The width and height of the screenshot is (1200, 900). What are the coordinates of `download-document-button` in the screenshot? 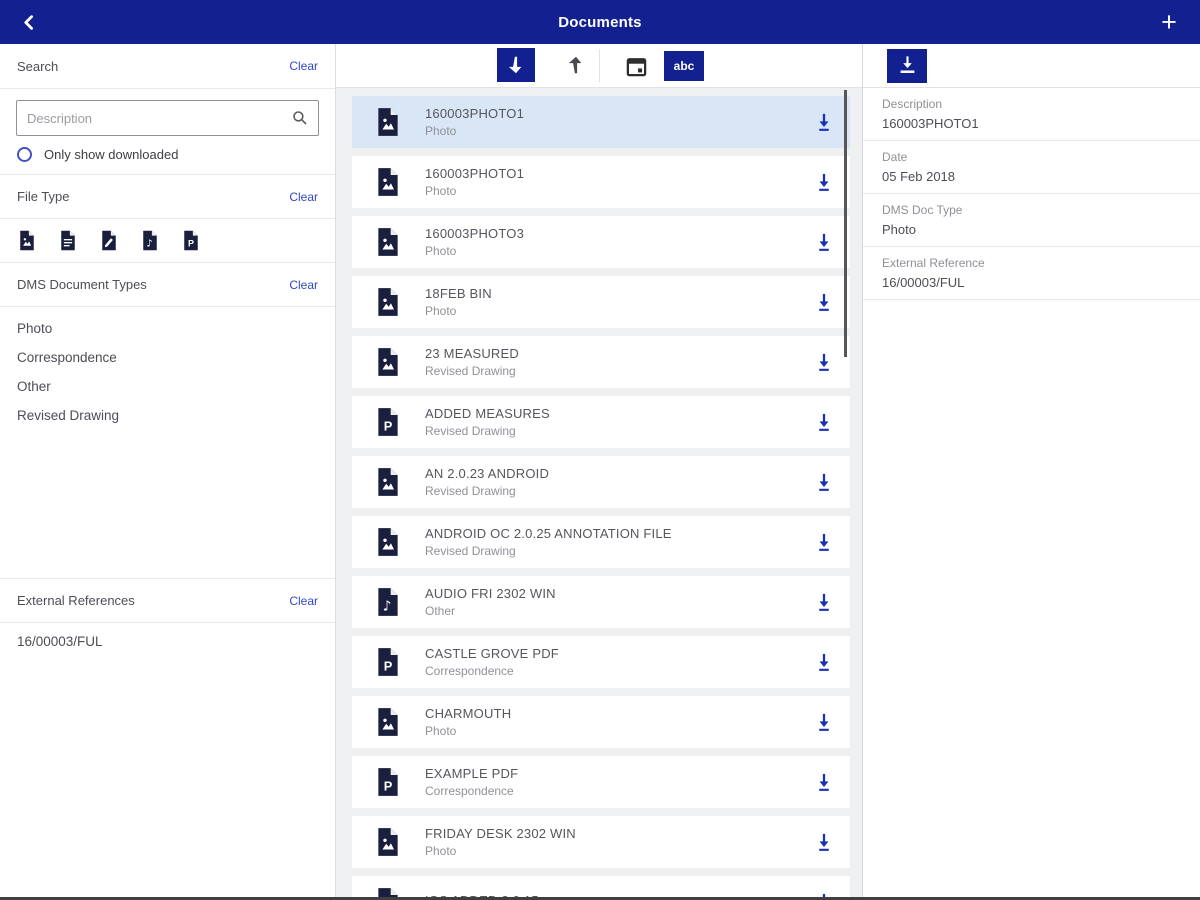 It's located at (907, 65).